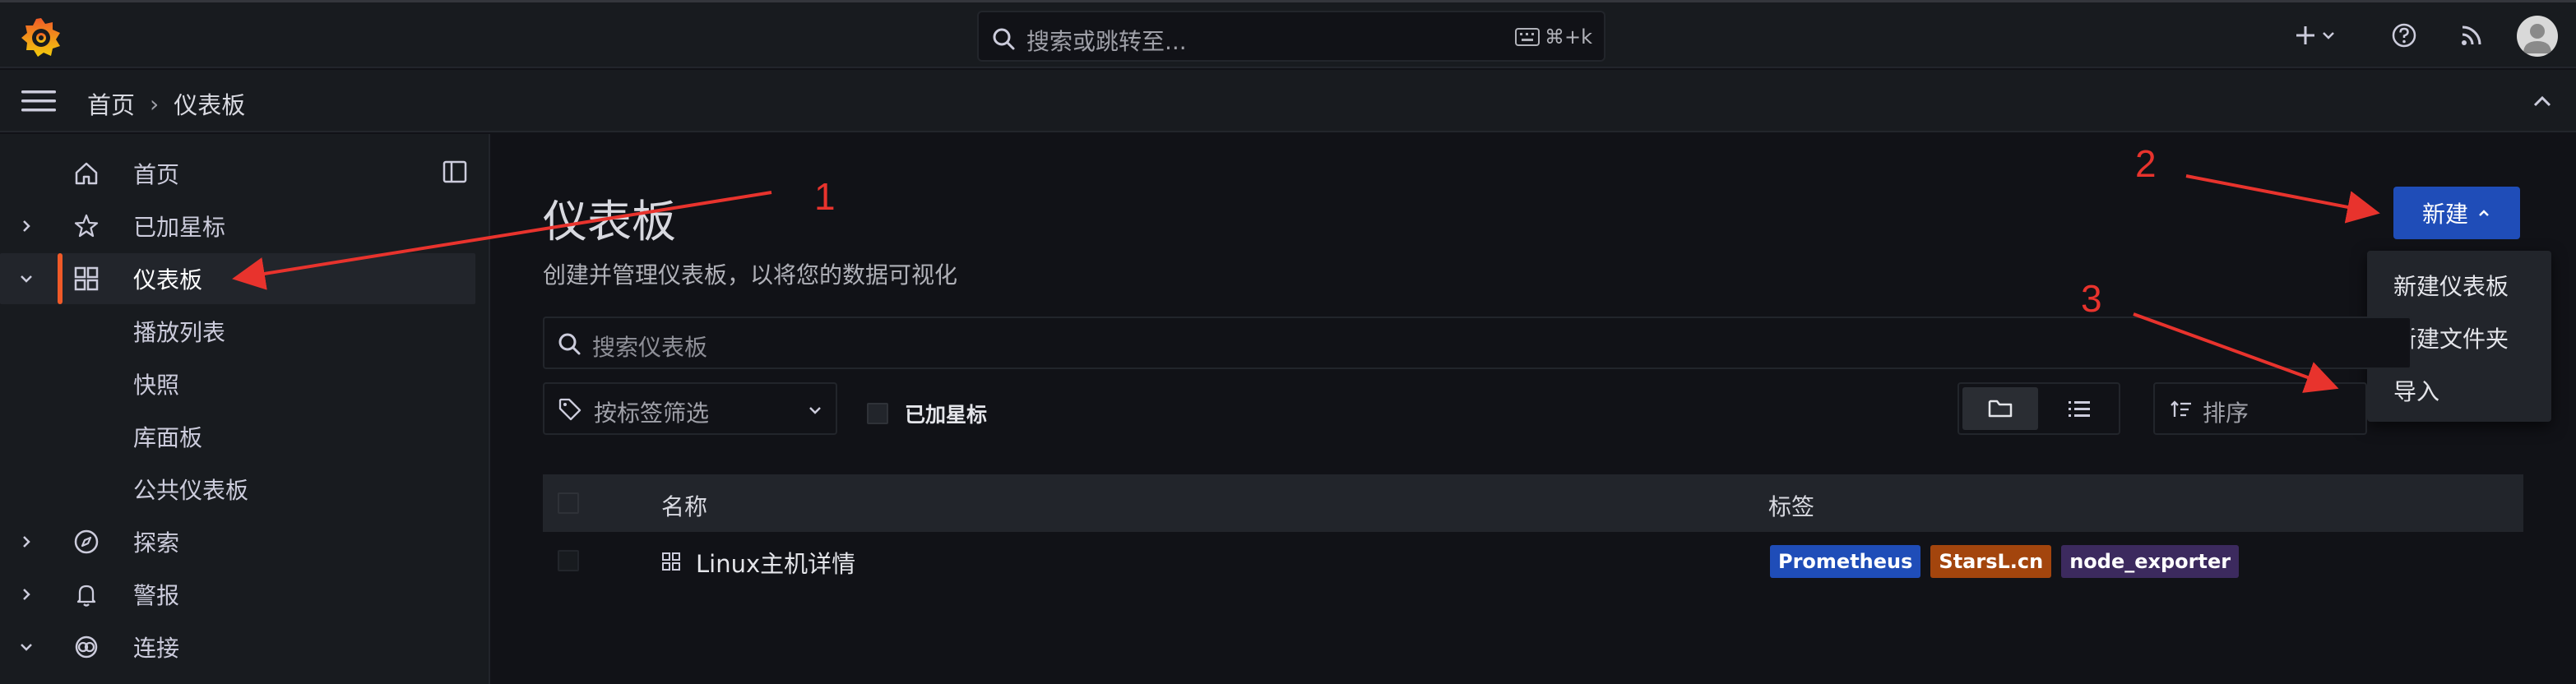 The height and width of the screenshot is (684, 2576). I want to click on tag-badge: node_exporter, so click(2151, 561).